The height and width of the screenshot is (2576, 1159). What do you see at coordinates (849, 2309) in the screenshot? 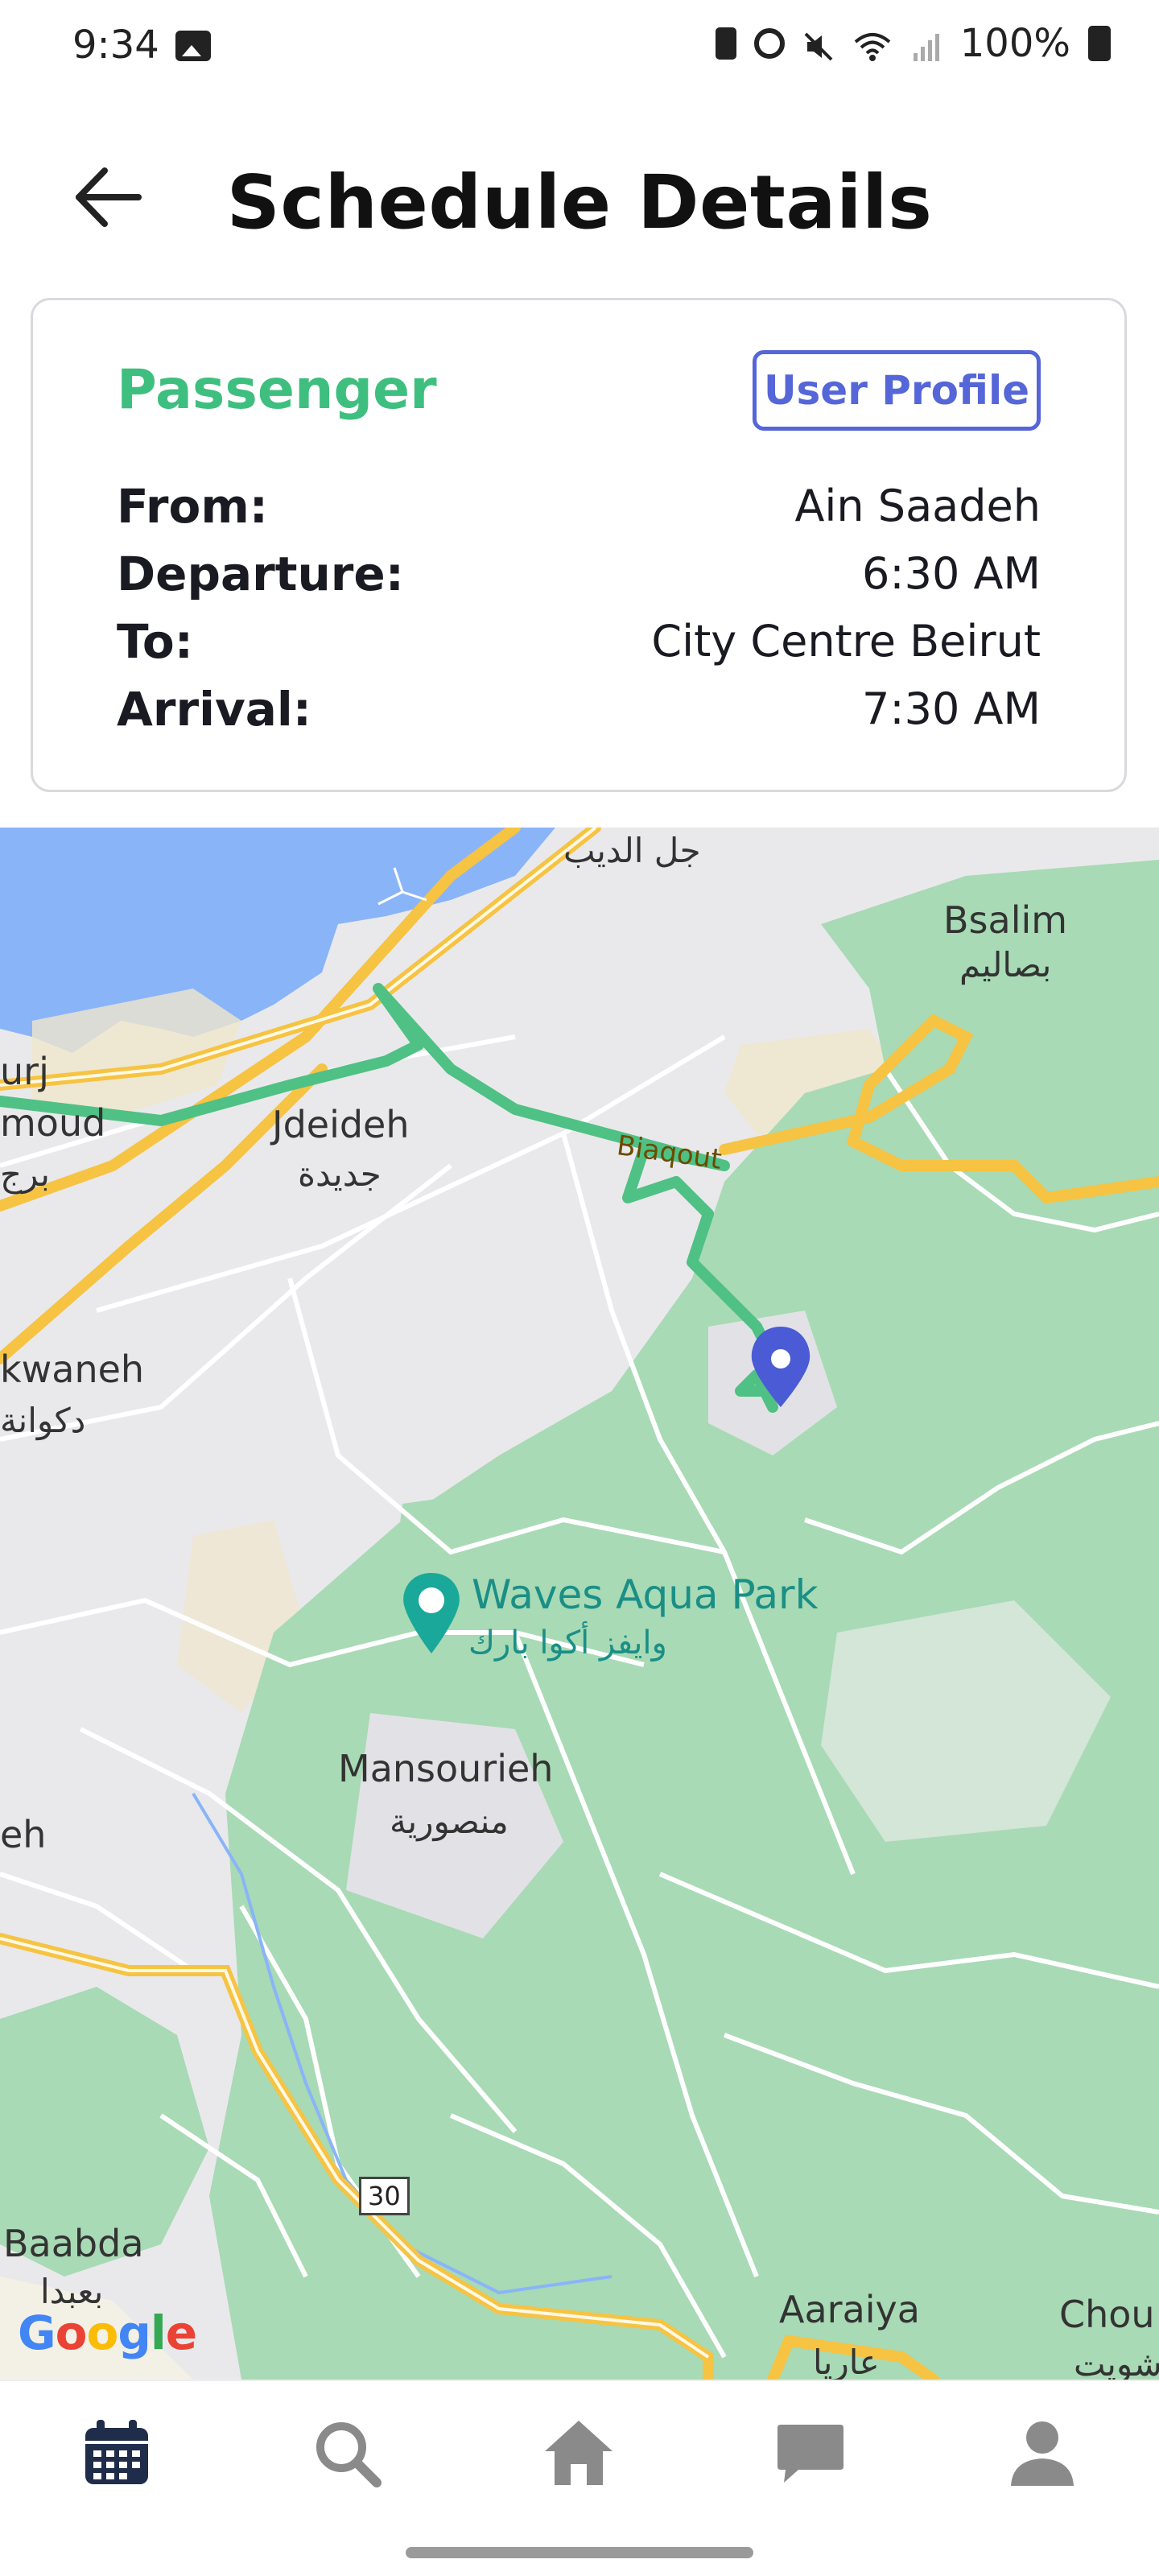
I see `map-label: Aaraiya` at bounding box center [849, 2309].